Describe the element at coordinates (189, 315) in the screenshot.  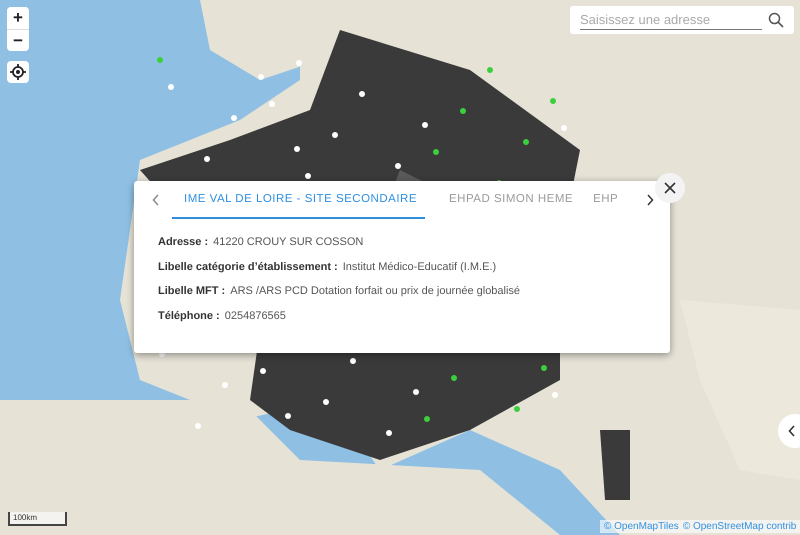
I see `field-label: Téléphone :` at that location.